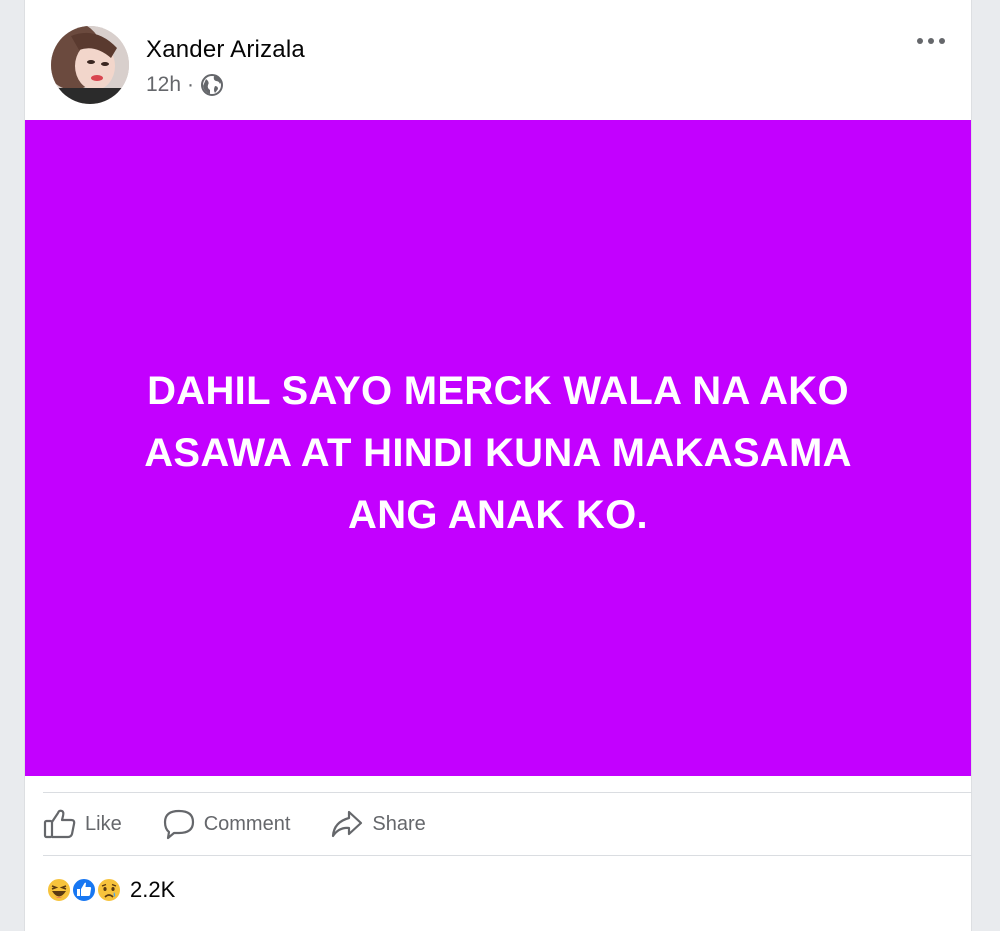  What do you see at coordinates (225, 50) in the screenshot?
I see `author-name: Xander Arizala` at bounding box center [225, 50].